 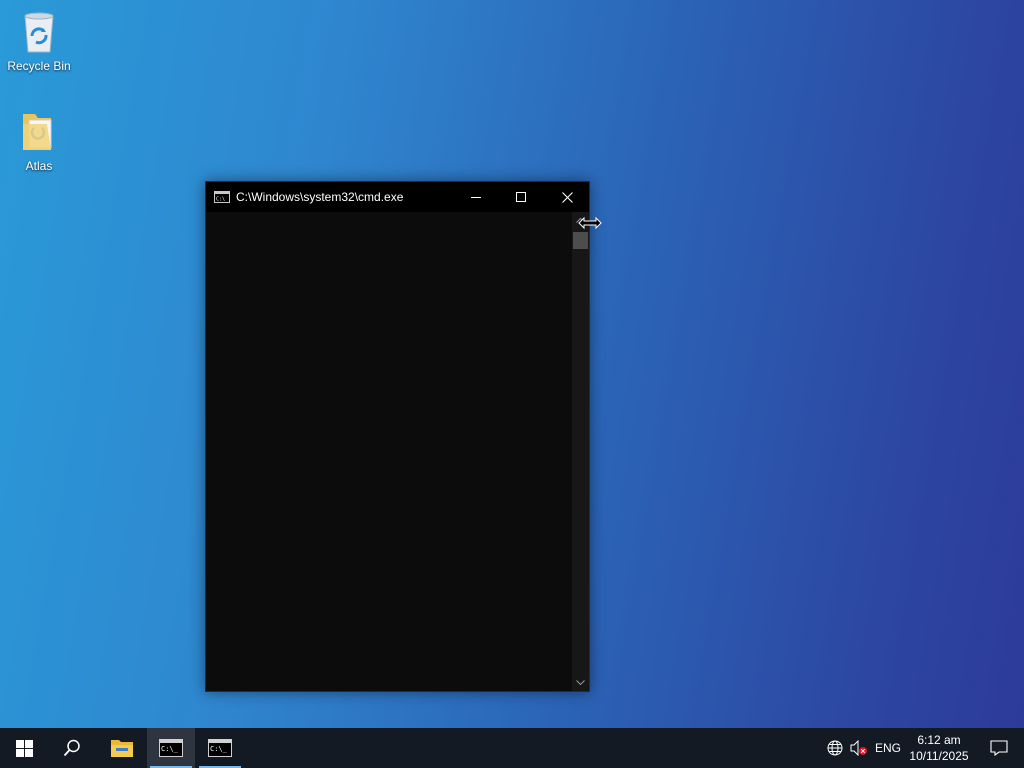 I want to click on globe-icon, so click(x=835, y=748).